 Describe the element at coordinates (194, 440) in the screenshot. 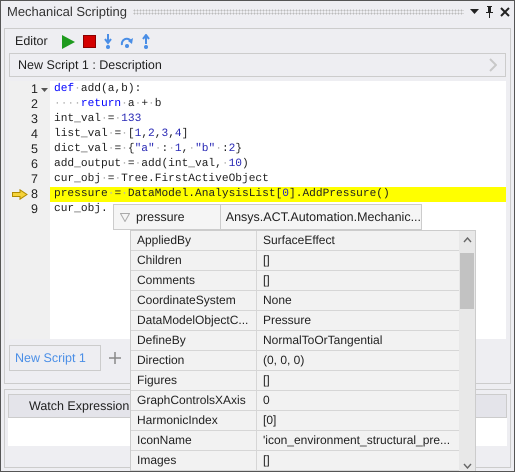

I see `property-name: IconName` at that location.